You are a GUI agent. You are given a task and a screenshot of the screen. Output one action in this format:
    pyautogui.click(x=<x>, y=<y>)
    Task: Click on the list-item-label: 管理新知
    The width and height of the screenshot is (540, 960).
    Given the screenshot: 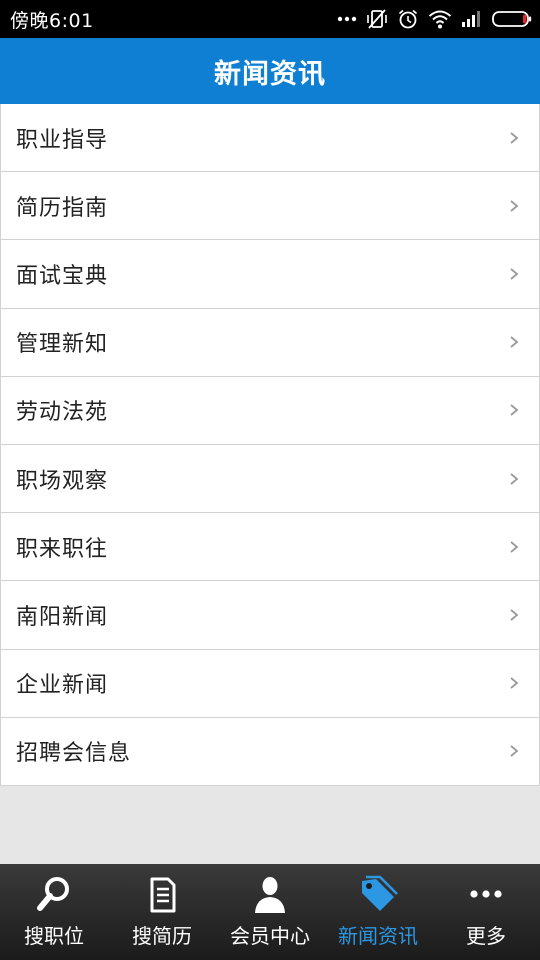 What is the action you would take?
    pyautogui.click(x=62, y=345)
    